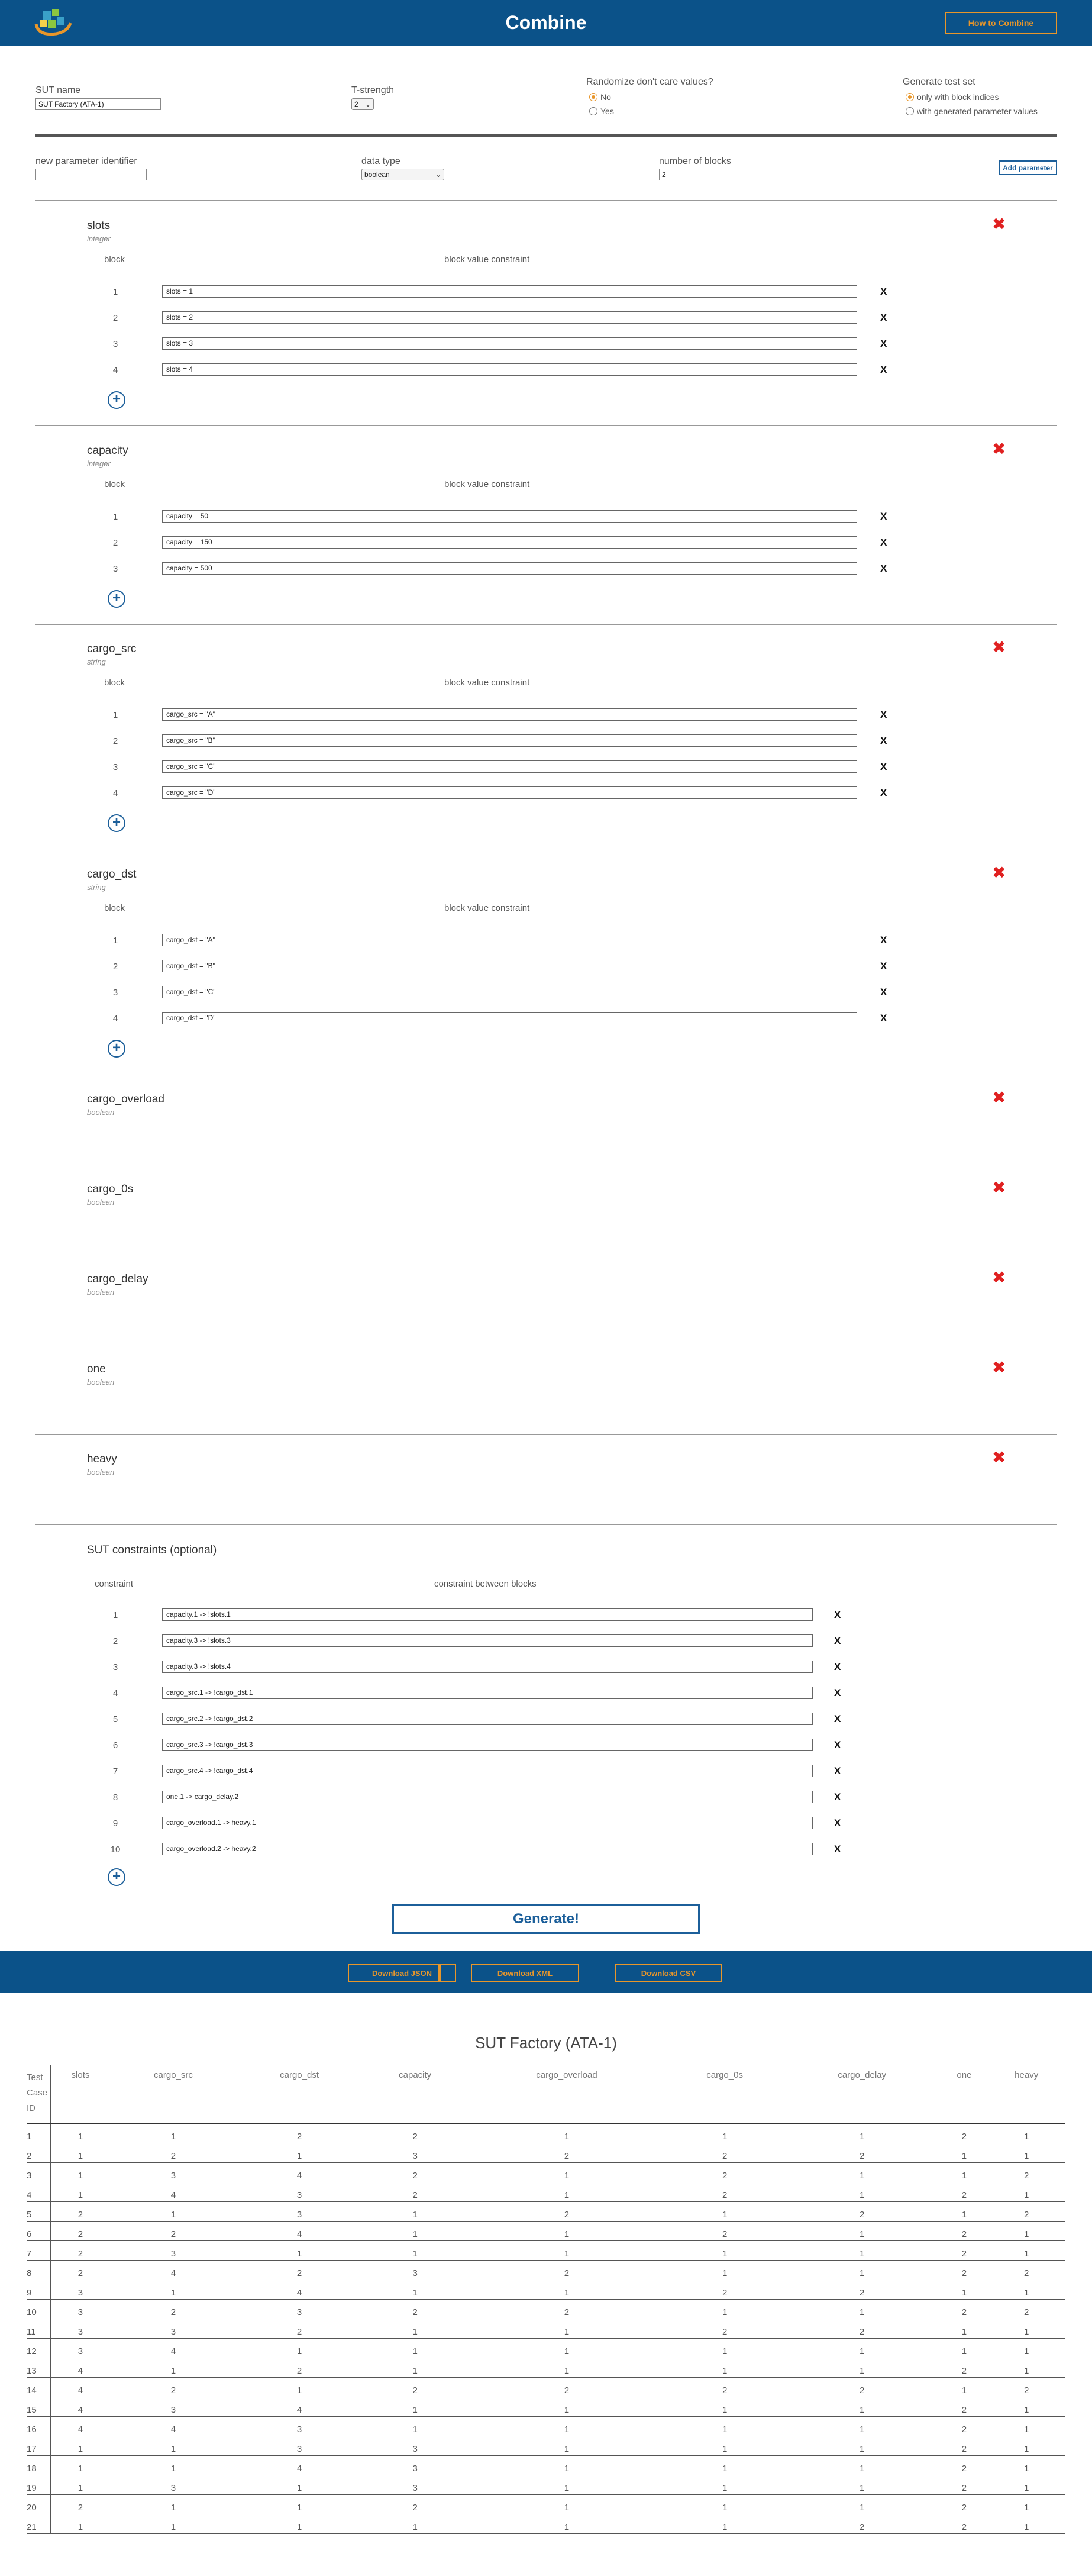 Image resolution: width=1092 pixels, height=2576 pixels. I want to click on sut-constraint-input: capacity.3 -> !slots.3, so click(487, 1640).